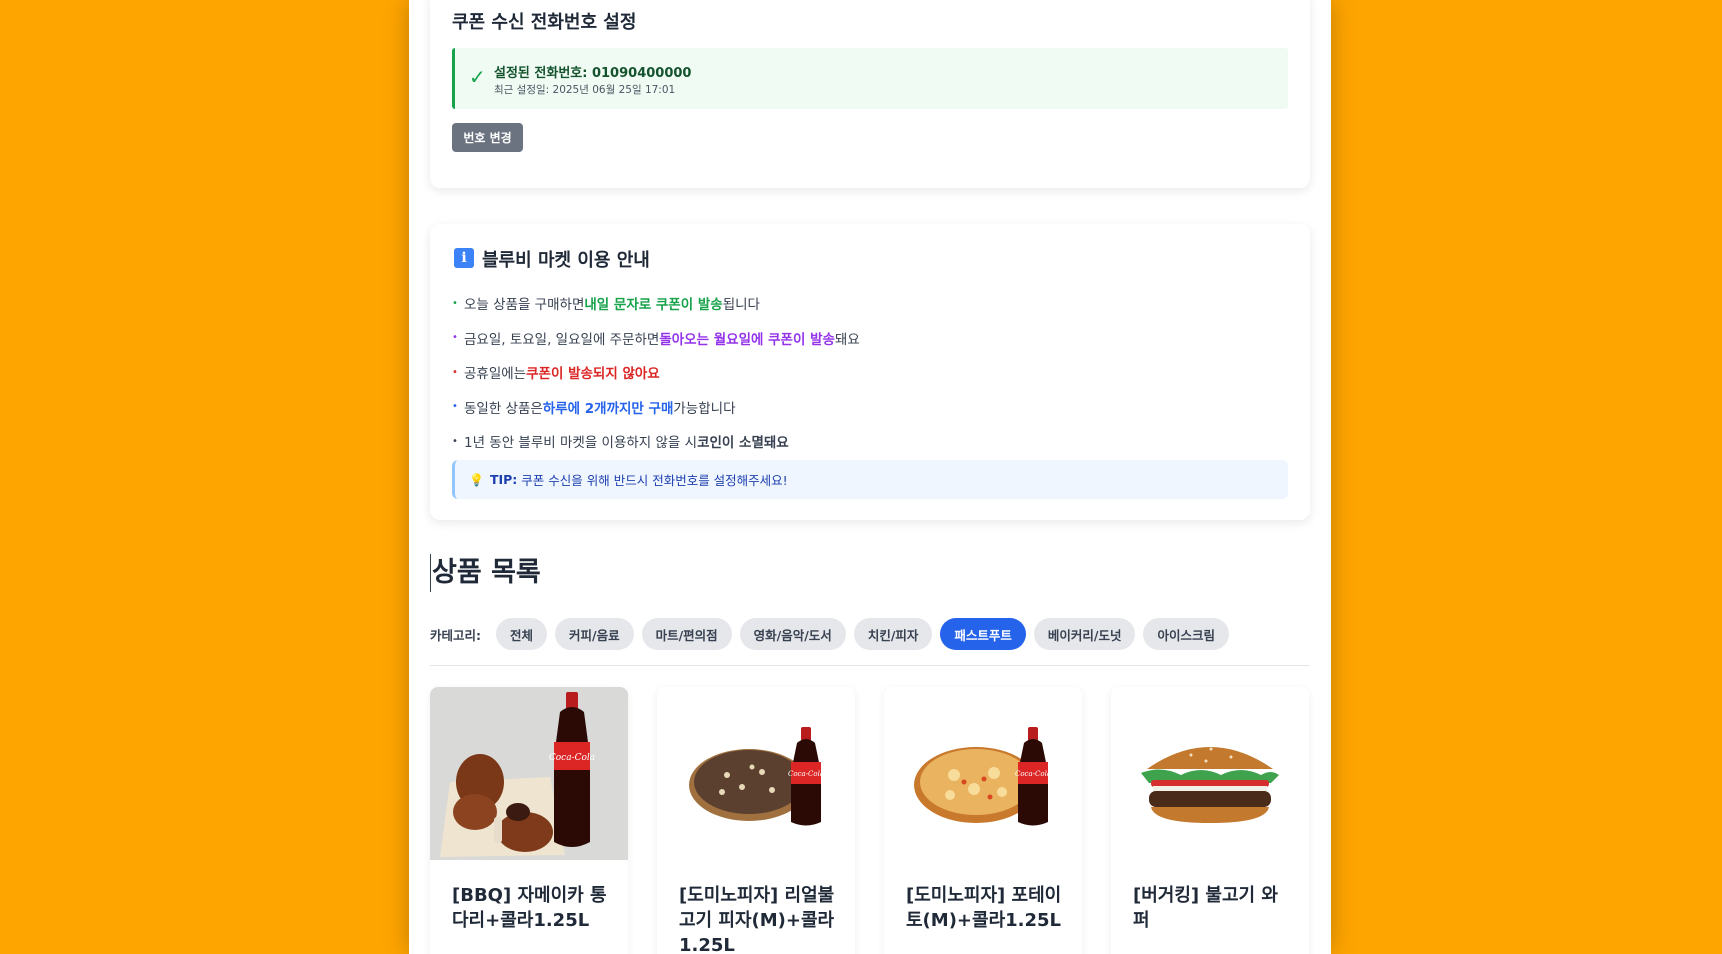  What do you see at coordinates (503, 408) in the screenshot?
I see `guide-item-text: 동일한 상품은` at bounding box center [503, 408].